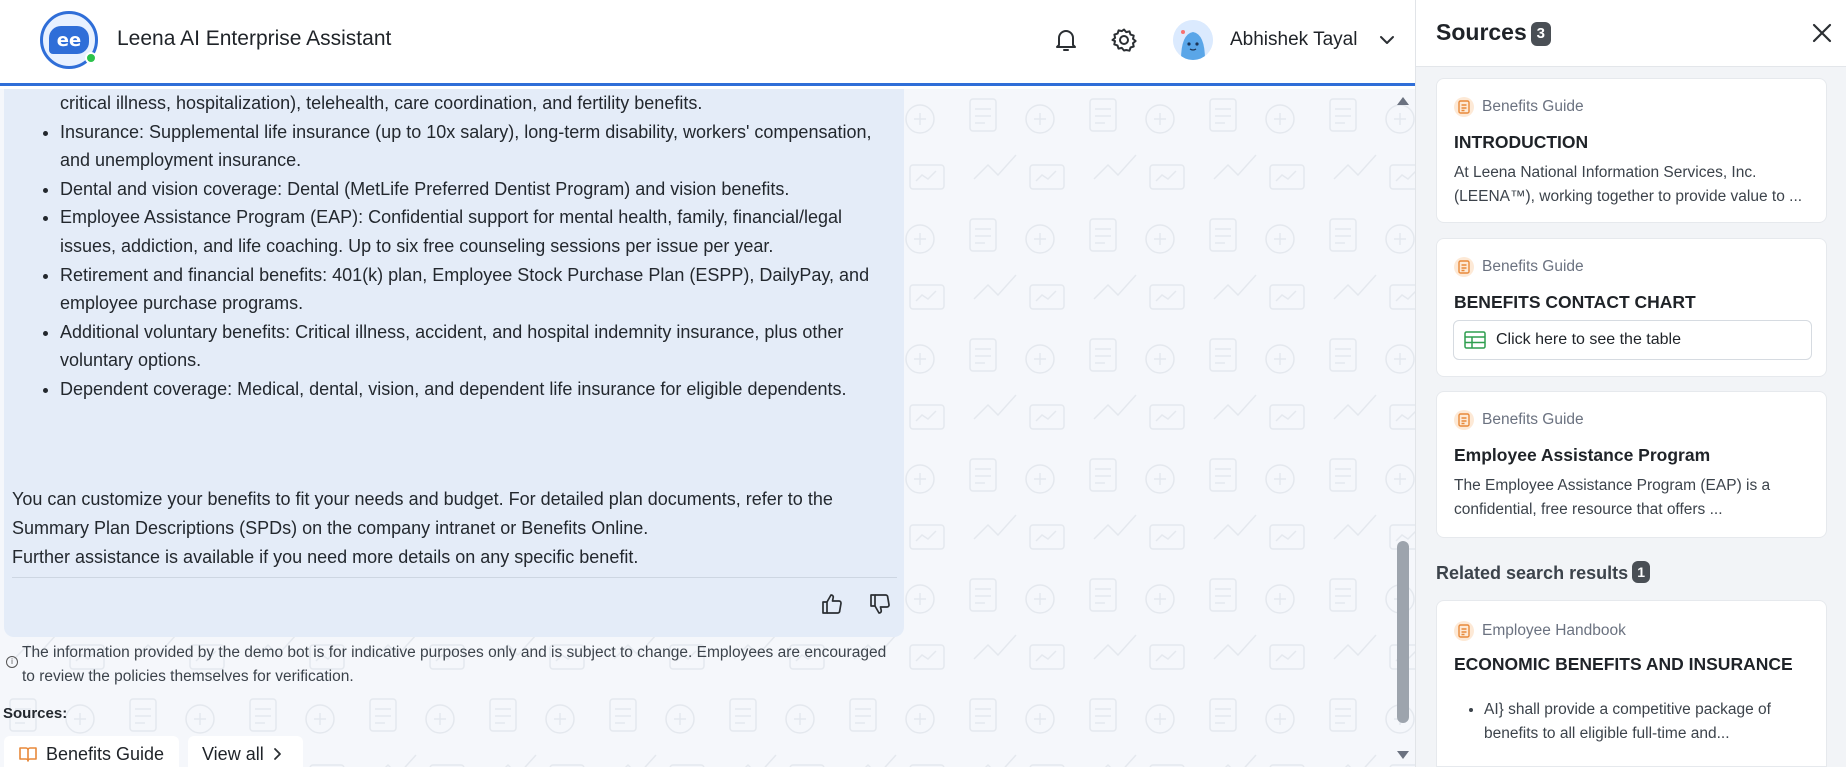 This screenshot has height=767, width=1846. What do you see at coordinates (91, 58) in the screenshot?
I see `online-status-dot` at bounding box center [91, 58].